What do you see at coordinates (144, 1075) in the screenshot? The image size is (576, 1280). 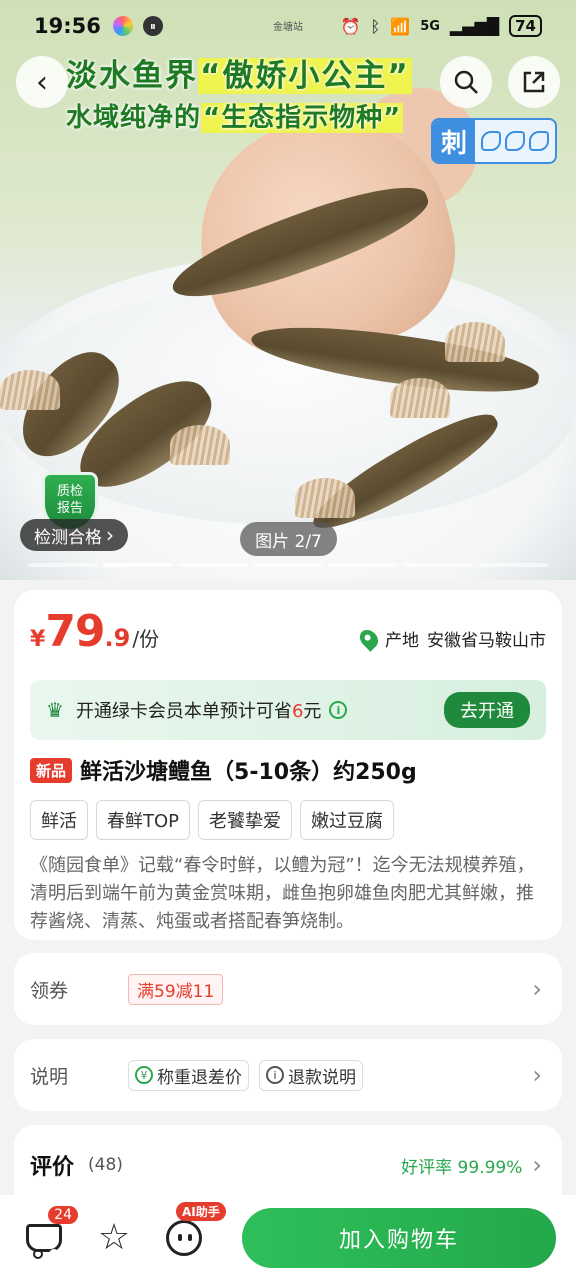 I see `yuan-icon: ¥` at bounding box center [144, 1075].